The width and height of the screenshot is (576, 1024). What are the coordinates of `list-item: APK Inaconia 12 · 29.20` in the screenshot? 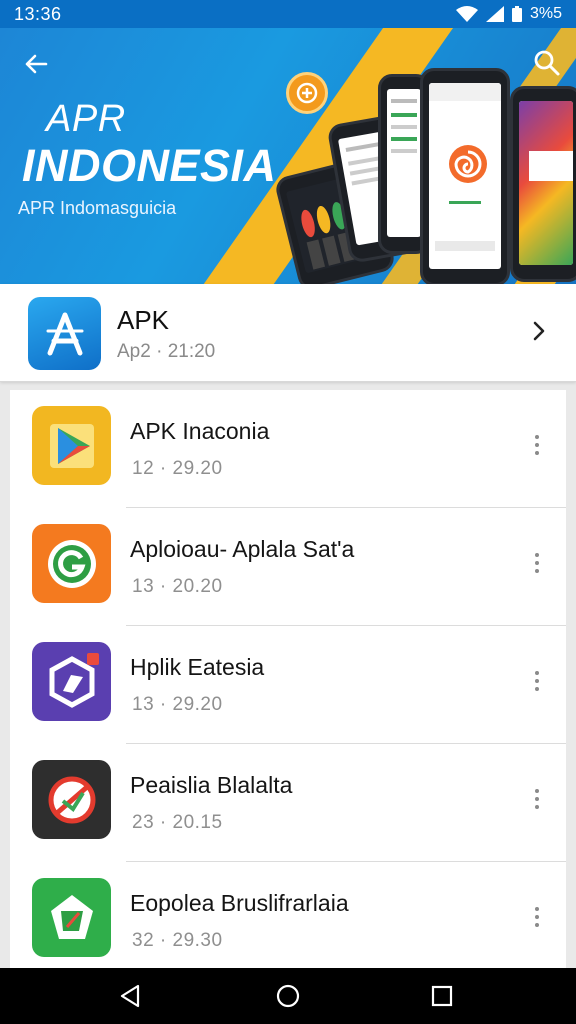 It's located at (288, 449).